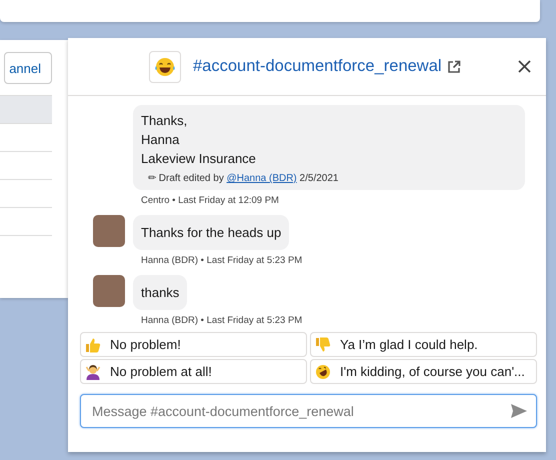 The height and width of the screenshot is (460, 556). What do you see at coordinates (210, 200) in the screenshot?
I see `message-meta: Centro • Last Friday at 12:09 PM` at bounding box center [210, 200].